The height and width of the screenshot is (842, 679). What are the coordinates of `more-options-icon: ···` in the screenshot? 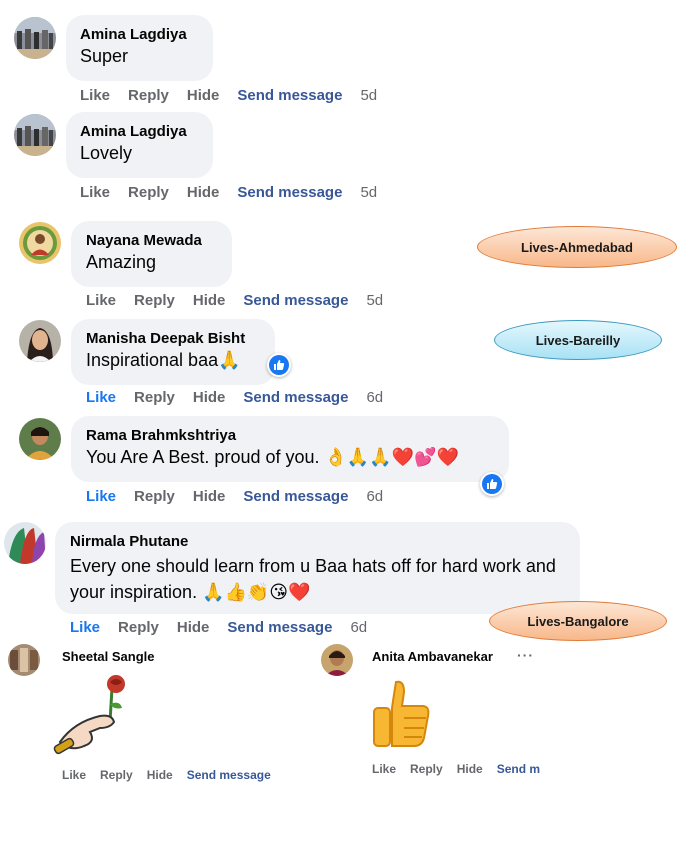 It's located at (525, 655).